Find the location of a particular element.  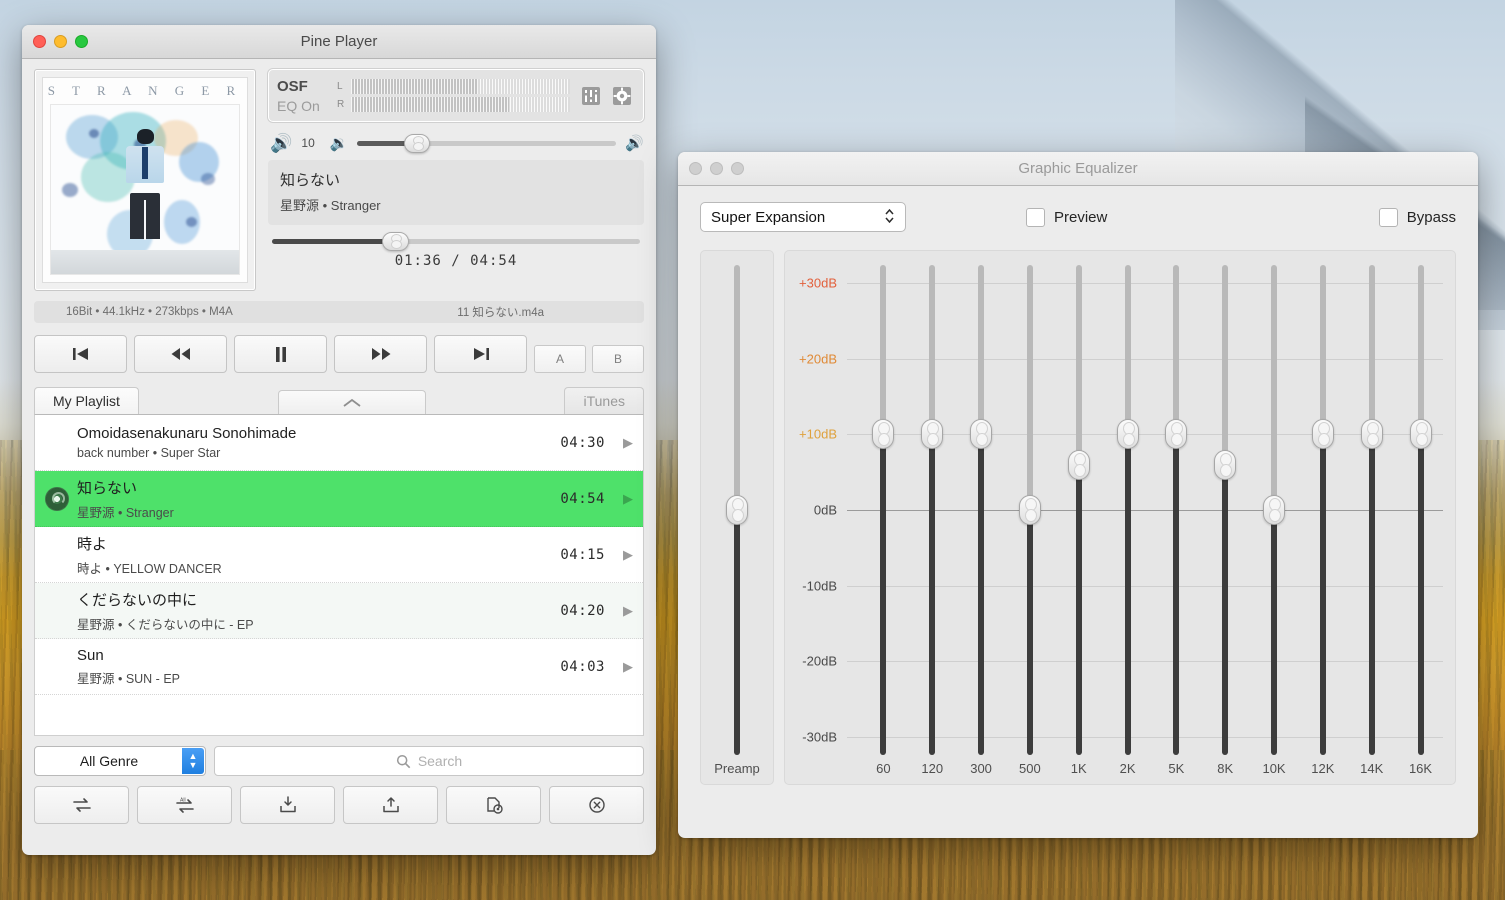

bypass-checkbox-row: Bypass is located at coordinates (1417, 217).